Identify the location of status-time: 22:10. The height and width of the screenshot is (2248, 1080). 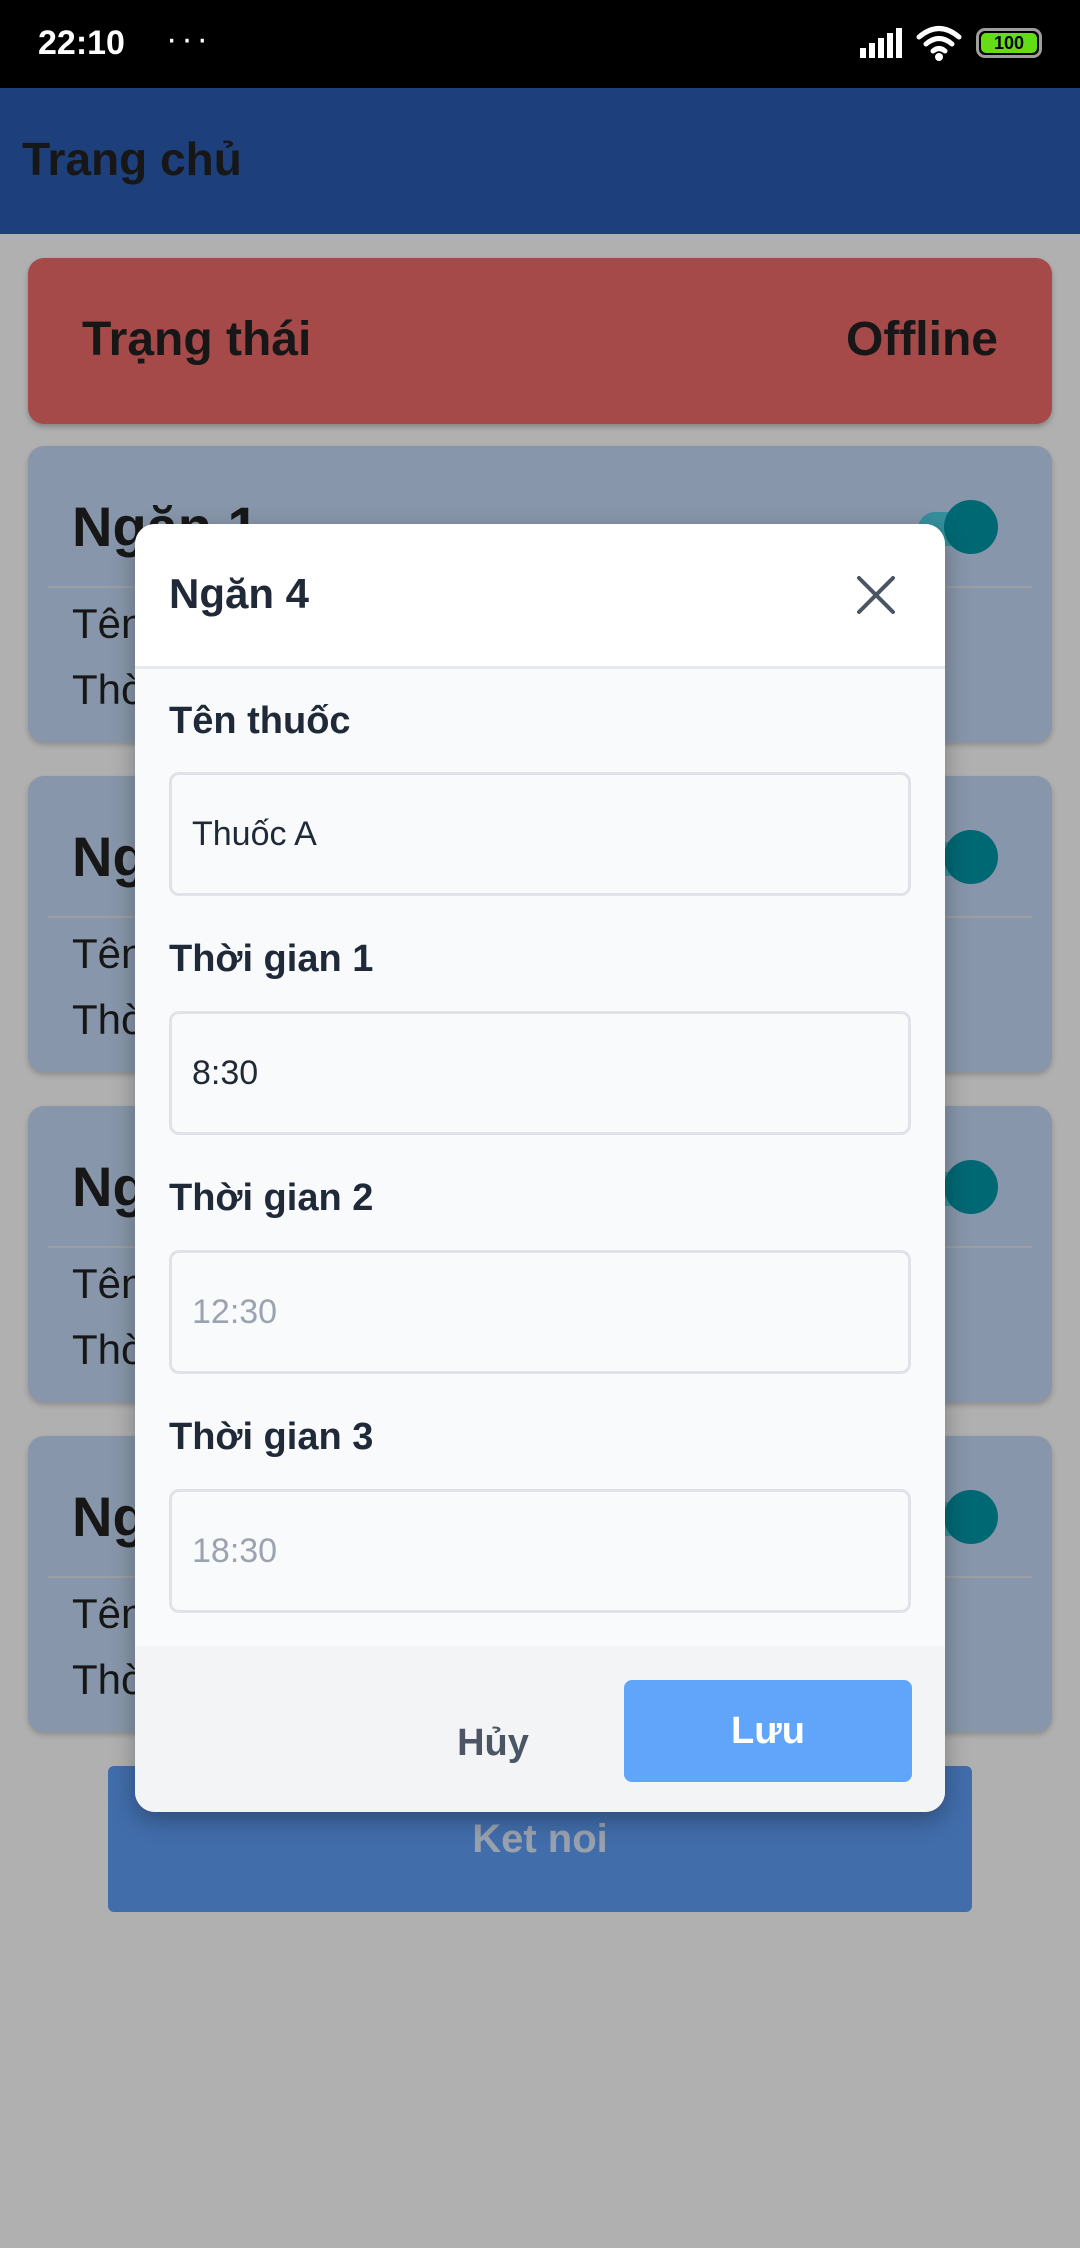
(81, 43).